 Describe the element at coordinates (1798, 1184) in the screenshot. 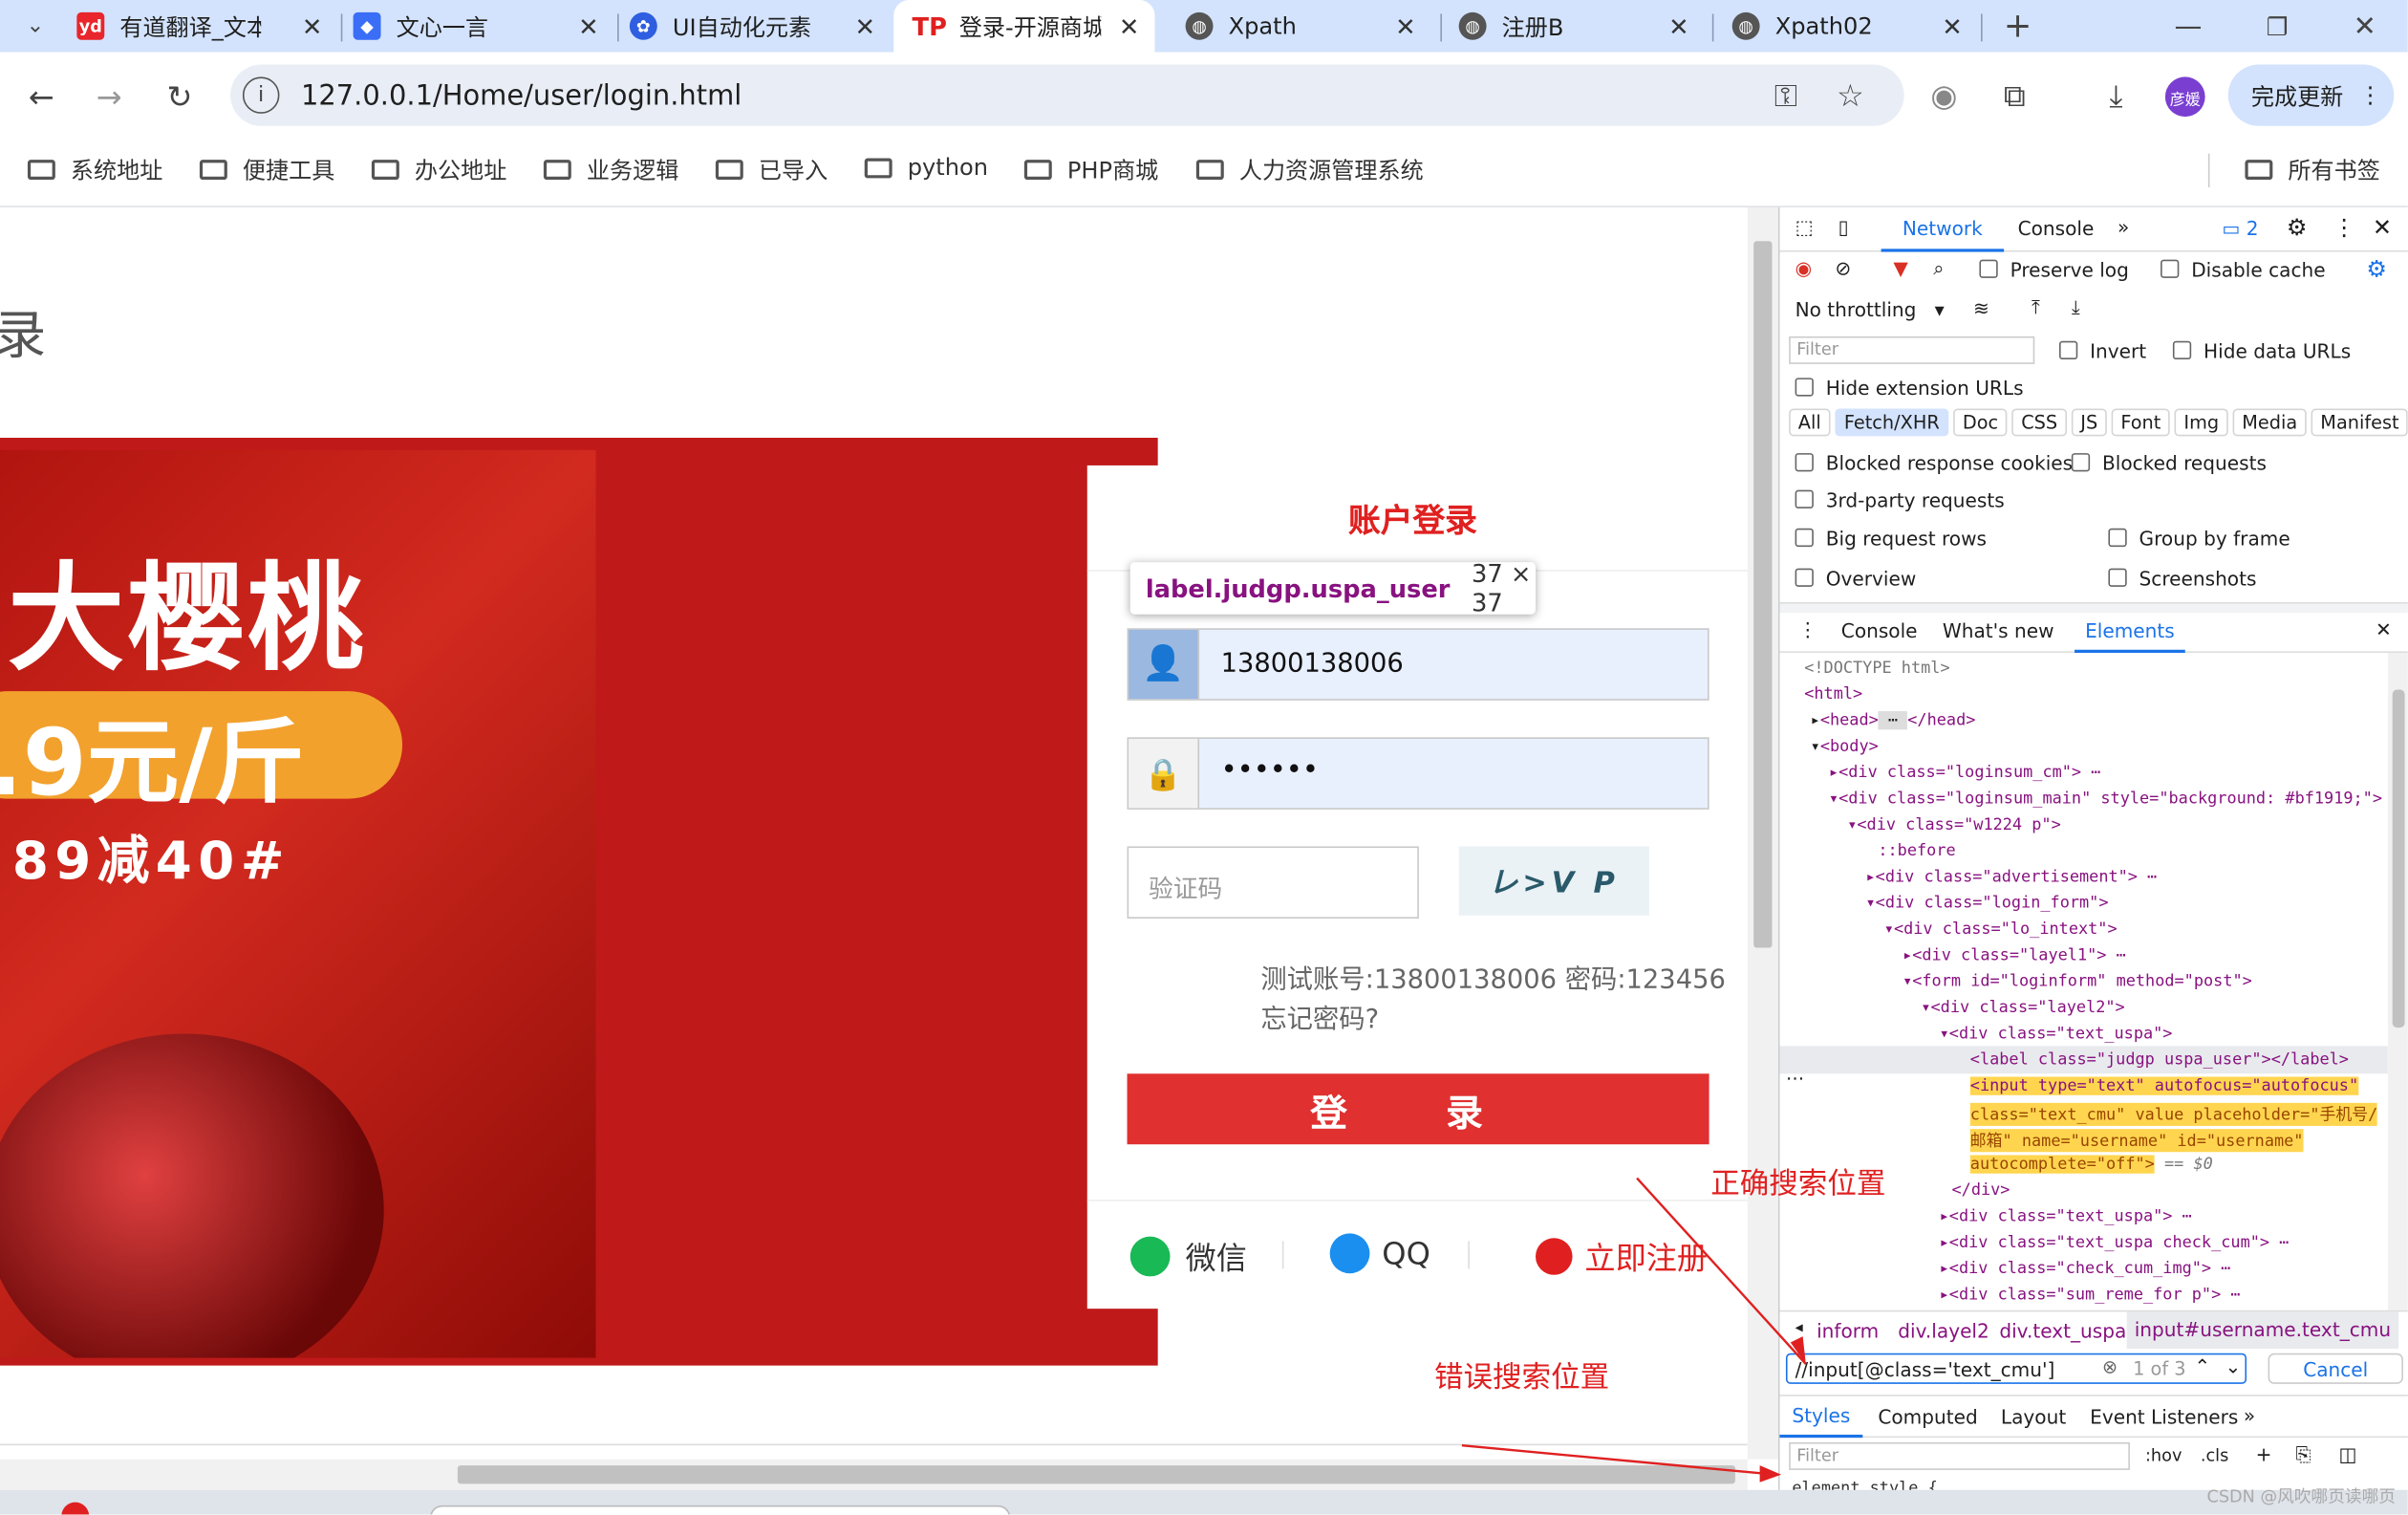

I see `annotation-correct: 正确搜索位置` at that location.